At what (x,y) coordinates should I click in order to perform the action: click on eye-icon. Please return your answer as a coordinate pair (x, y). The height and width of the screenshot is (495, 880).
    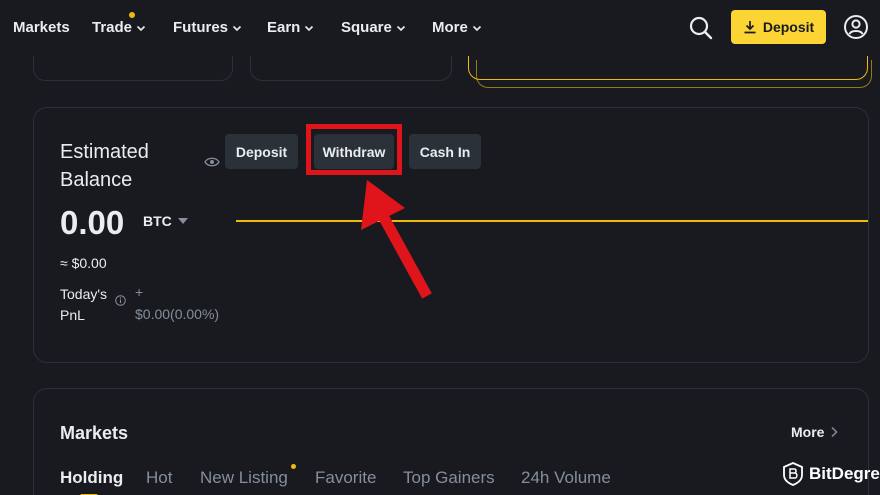
    Looking at the image, I should click on (212, 162).